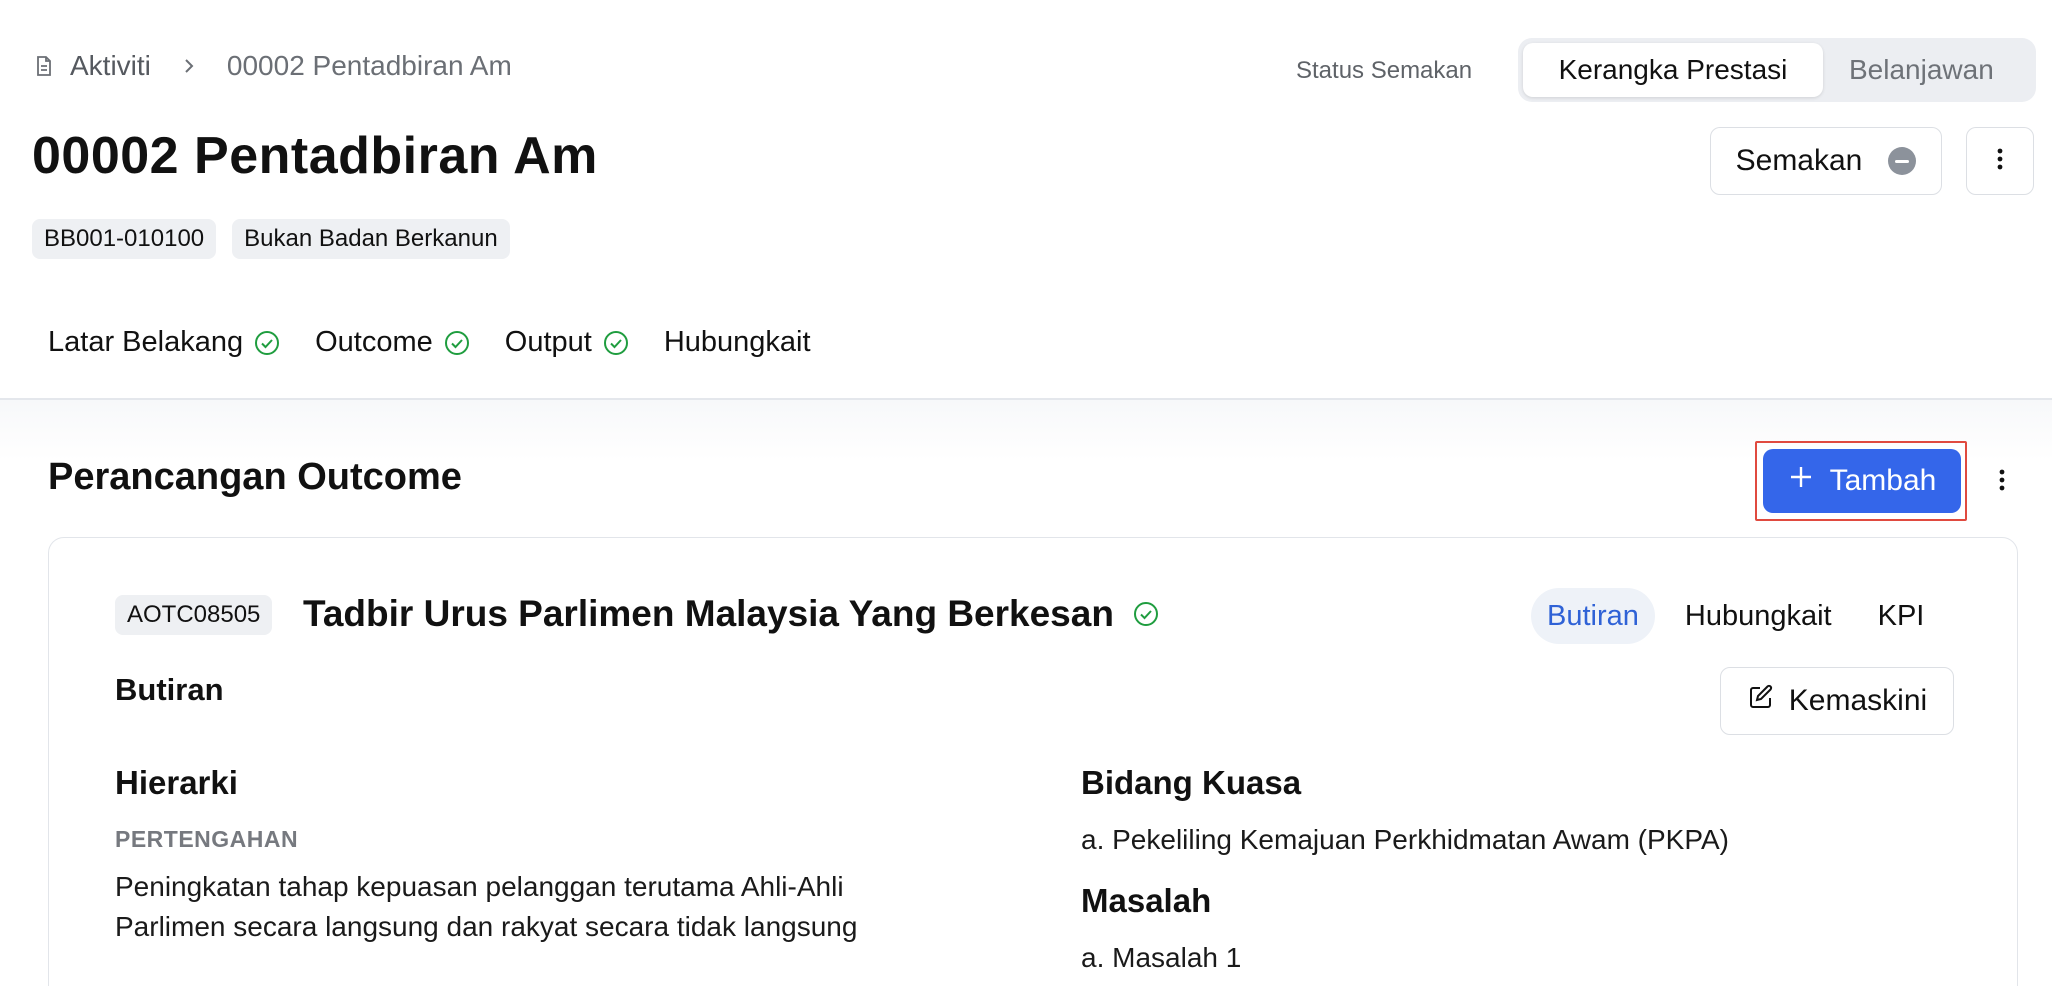  Describe the element at coordinates (374, 342) in the screenshot. I see `tab-label: Outcome` at that location.